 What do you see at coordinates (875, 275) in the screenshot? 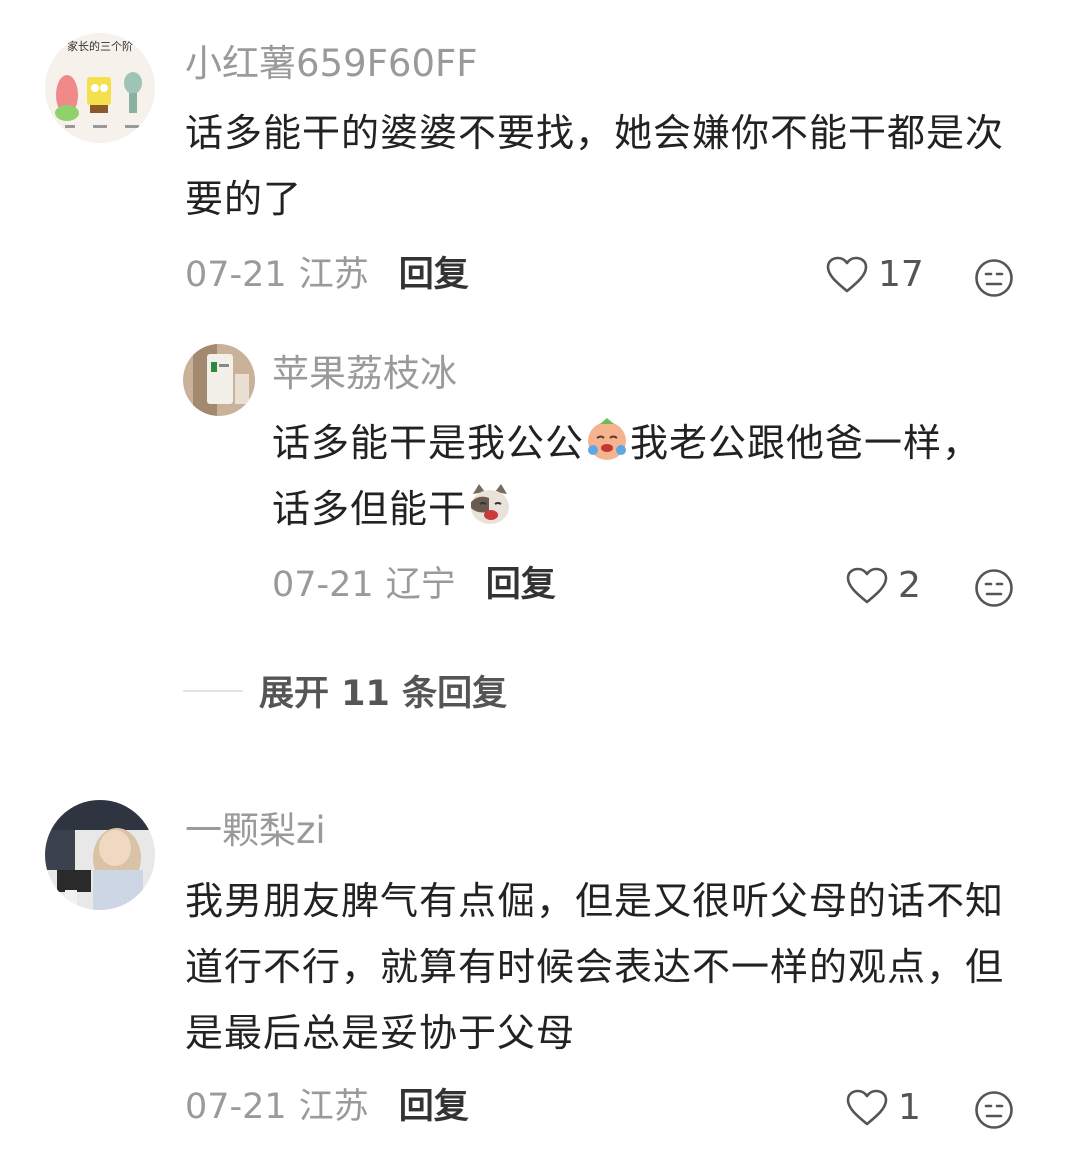
I see `like-button: 17` at bounding box center [875, 275].